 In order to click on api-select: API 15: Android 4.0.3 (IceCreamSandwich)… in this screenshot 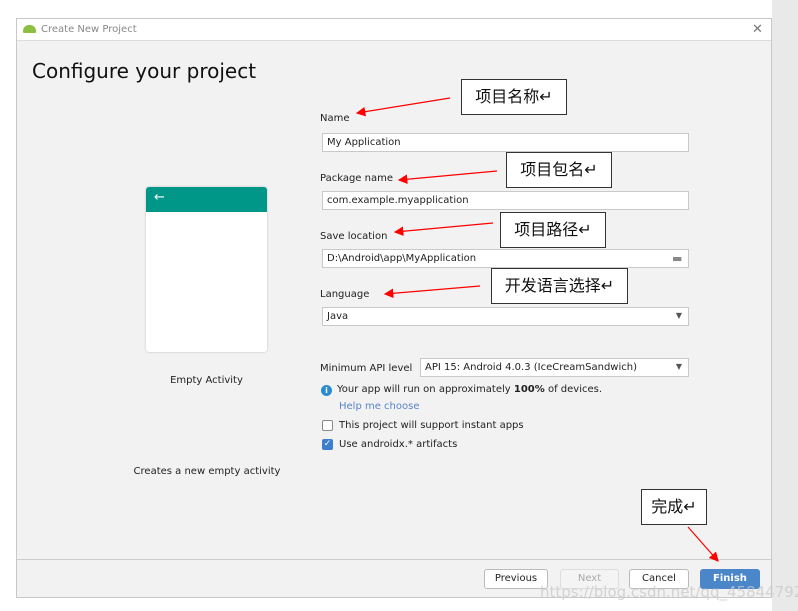, I will do `click(554, 367)`.